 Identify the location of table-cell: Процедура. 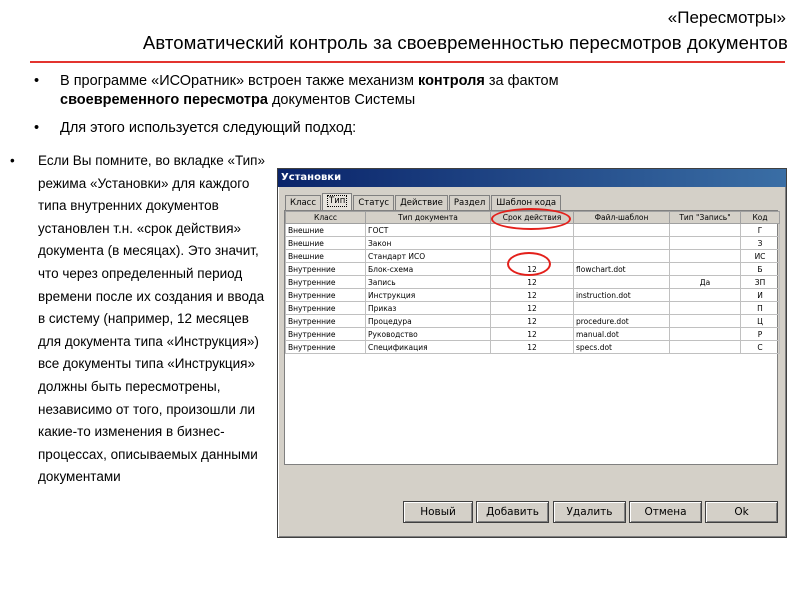
(428, 321).